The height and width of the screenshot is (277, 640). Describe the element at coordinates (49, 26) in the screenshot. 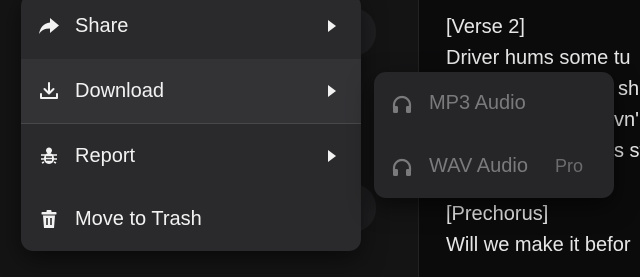

I see `share-icon` at that location.